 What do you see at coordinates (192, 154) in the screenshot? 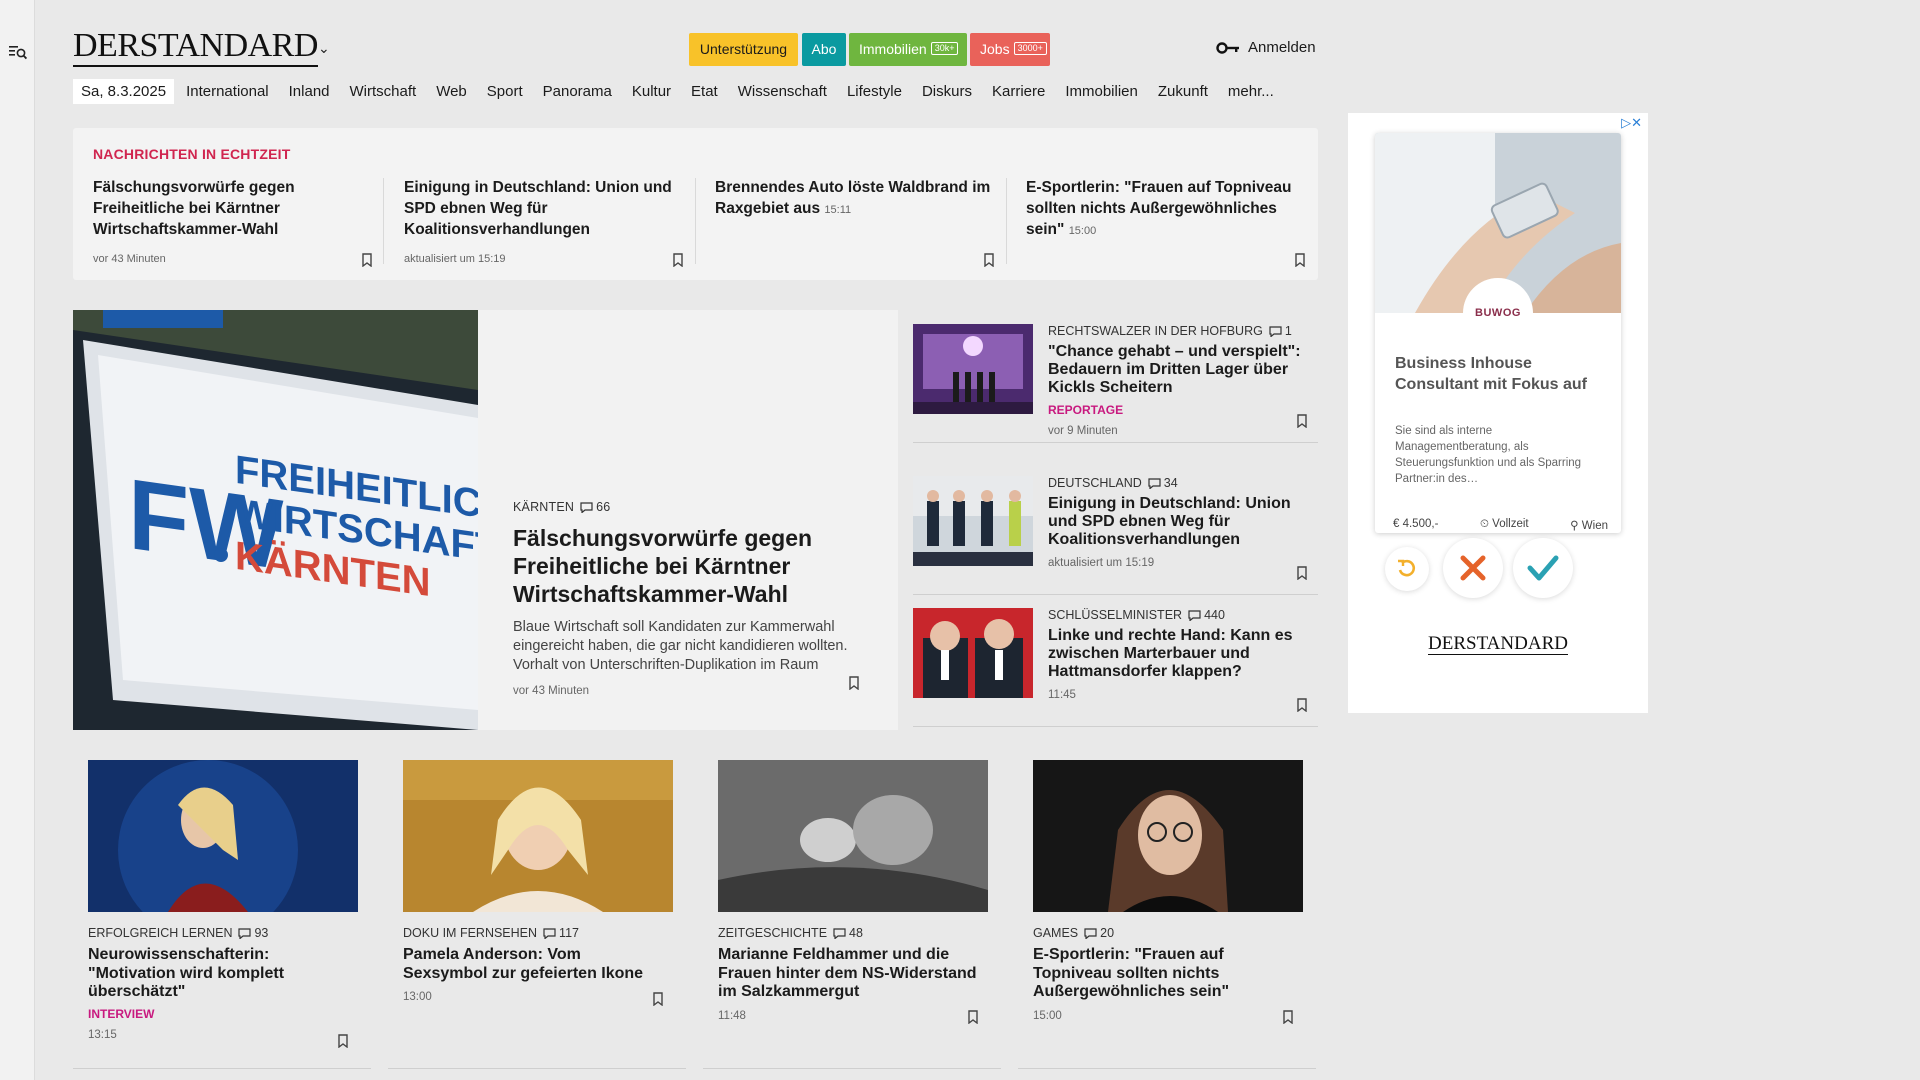
I see `realtime-title: NACHRICHTEN IN ECHTZEIT` at bounding box center [192, 154].